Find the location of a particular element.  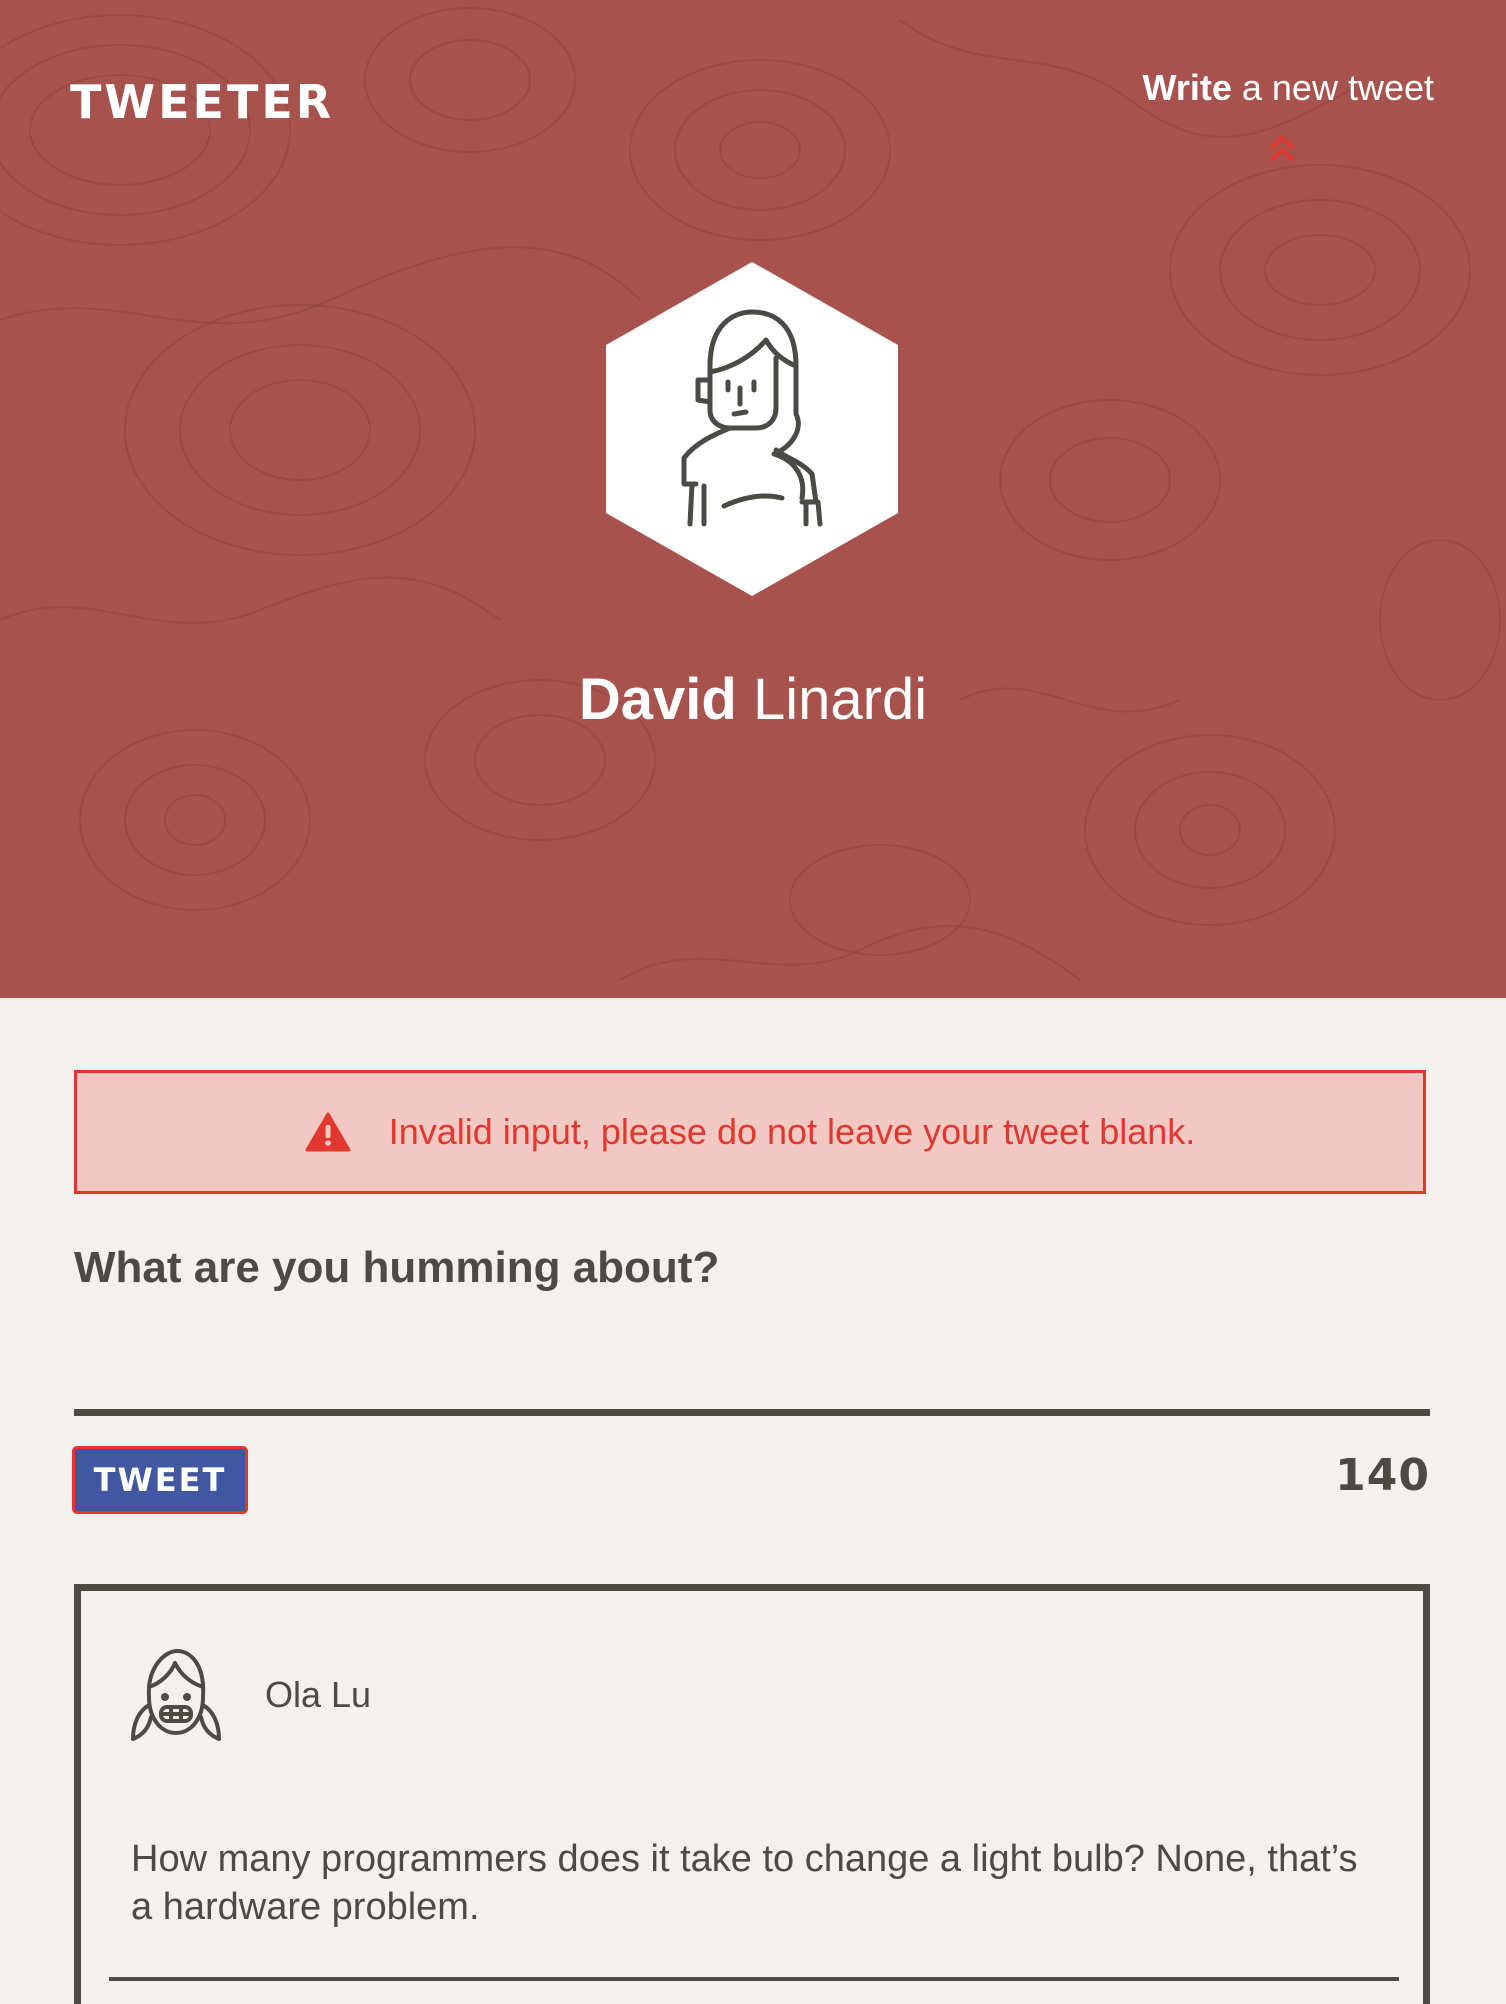

character-counter: 140 is located at coordinates (1382, 1475).